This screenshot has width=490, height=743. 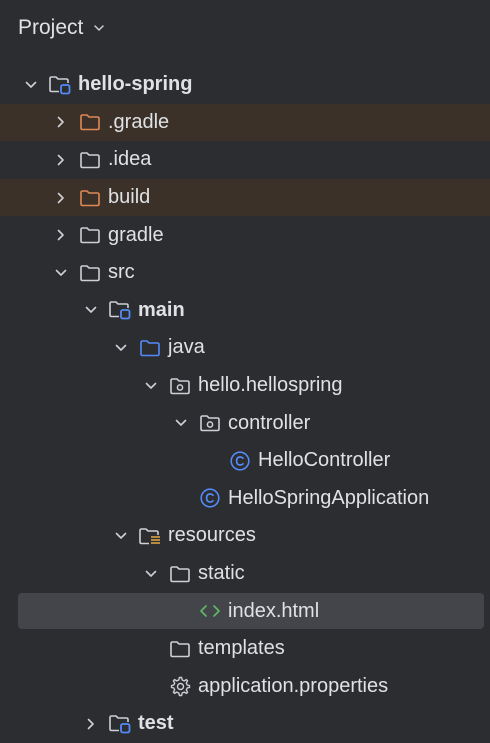 What do you see at coordinates (129, 197) in the screenshot?
I see `tree-item-label: build` at bounding box center [129, 197].